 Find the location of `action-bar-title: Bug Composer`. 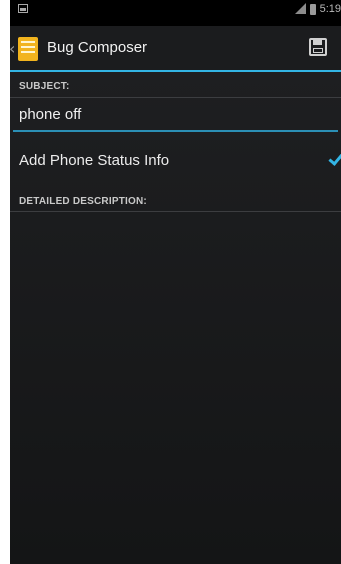

action-bar-title: Bug Composer is located at coordinates (97, 47).